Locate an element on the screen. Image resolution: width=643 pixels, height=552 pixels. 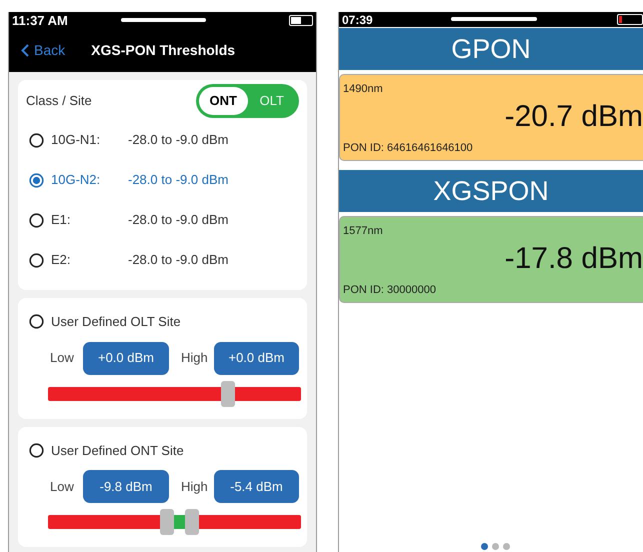
section-label: Class / Site is located at coordinates (59, 101).